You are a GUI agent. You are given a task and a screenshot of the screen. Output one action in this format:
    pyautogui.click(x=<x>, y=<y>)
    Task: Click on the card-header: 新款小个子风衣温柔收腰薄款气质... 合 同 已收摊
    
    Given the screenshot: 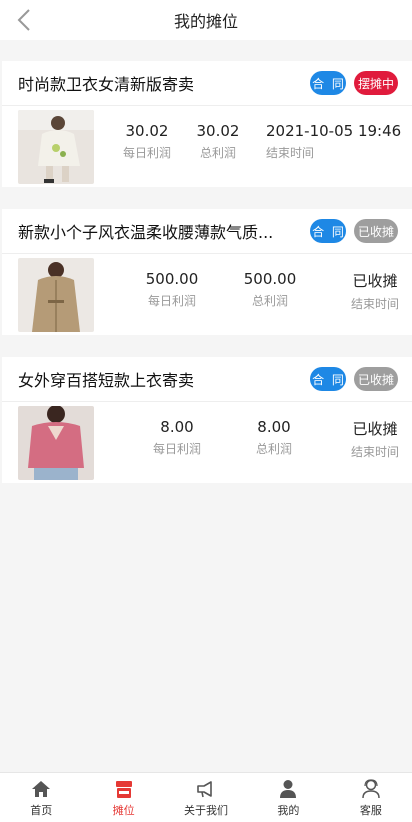 What is the action you would take?
    pyautogui.click(x=207, y=231)
    